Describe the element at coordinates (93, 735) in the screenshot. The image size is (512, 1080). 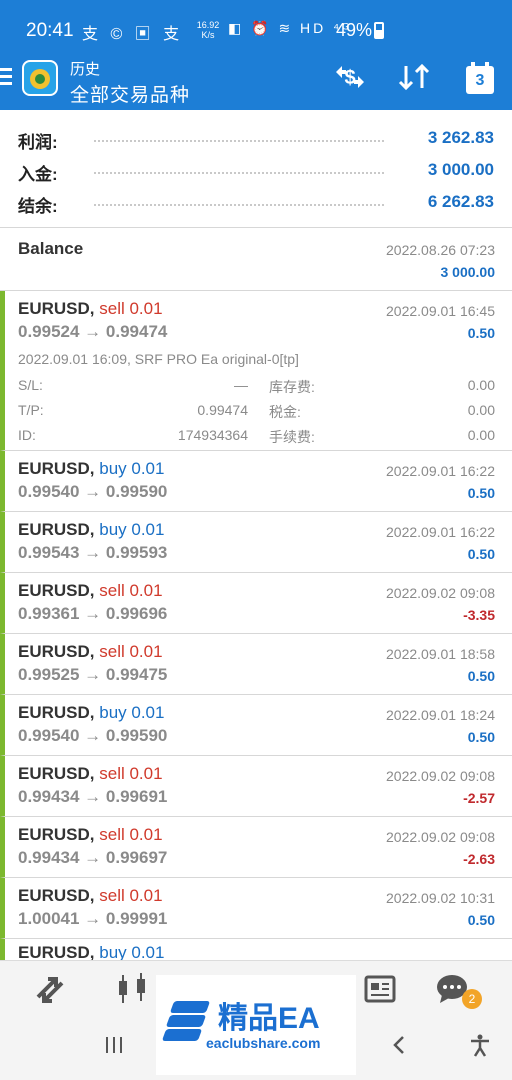
I see `deal-prices: 0.99540 → 0.99590` at that location.